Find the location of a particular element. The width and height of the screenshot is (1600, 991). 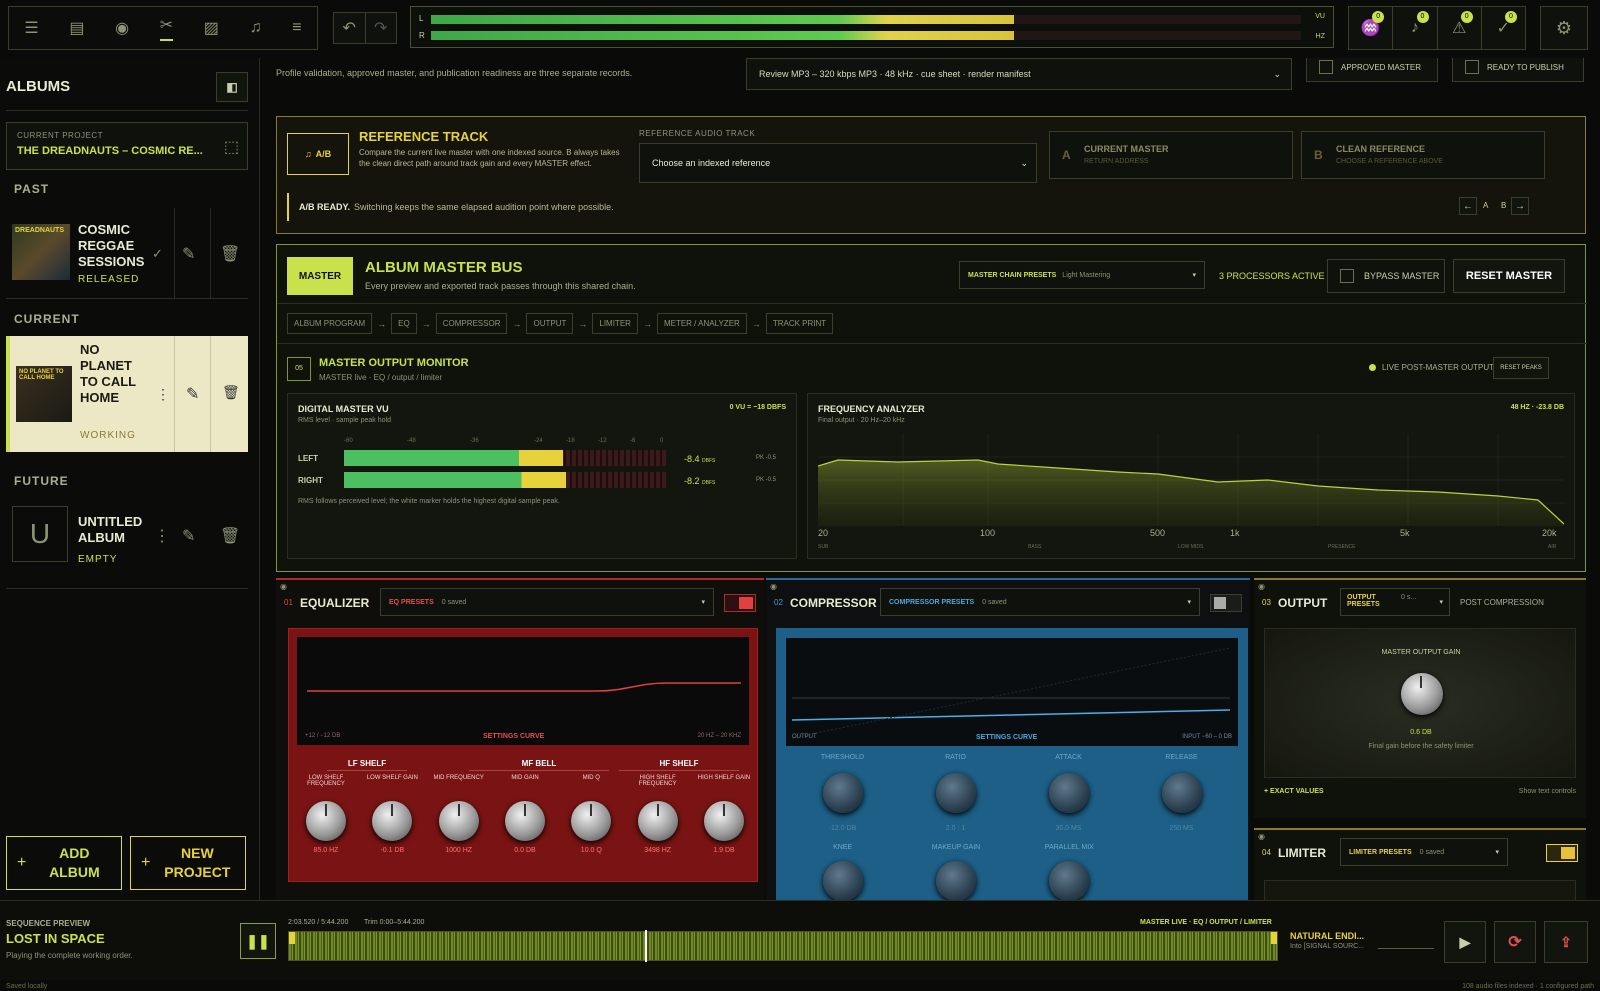

redo-button: ↷ is located at coordinates (381, 28).